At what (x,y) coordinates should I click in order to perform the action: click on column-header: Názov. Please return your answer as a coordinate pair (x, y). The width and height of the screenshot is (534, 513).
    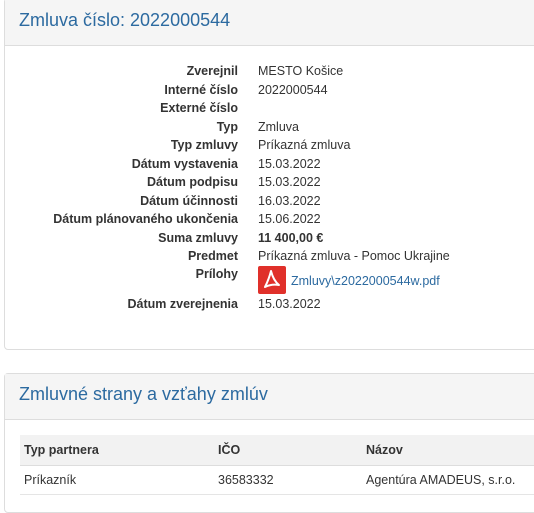
    Looking at the image, I should click on (448, 450).